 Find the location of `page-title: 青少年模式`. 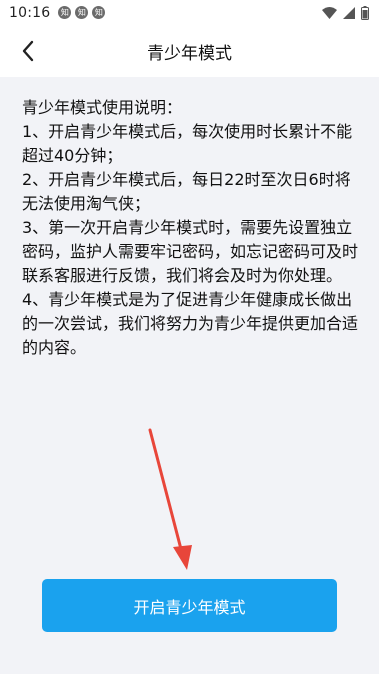

page-title: 青少年模式 is located at coordinates (189, 53).